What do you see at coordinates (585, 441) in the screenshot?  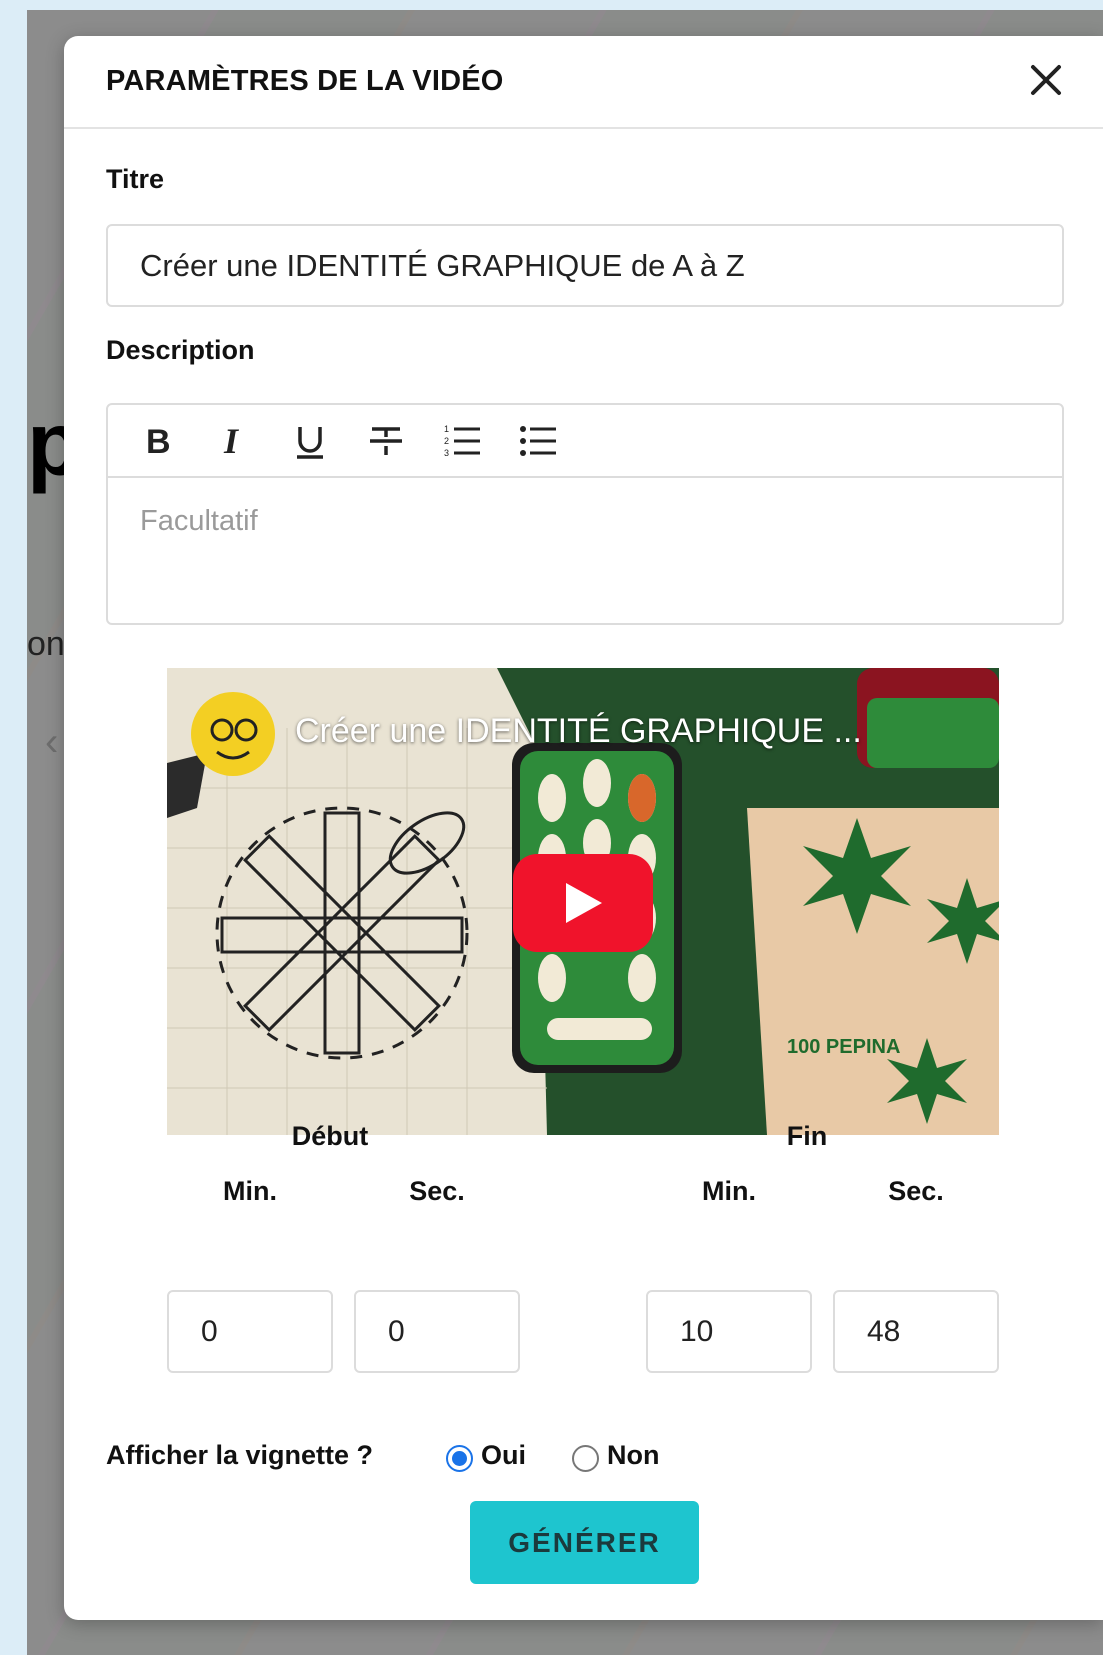 I see `editor-toolbar: B I 1 2 3` at bounding box center [585, 441].